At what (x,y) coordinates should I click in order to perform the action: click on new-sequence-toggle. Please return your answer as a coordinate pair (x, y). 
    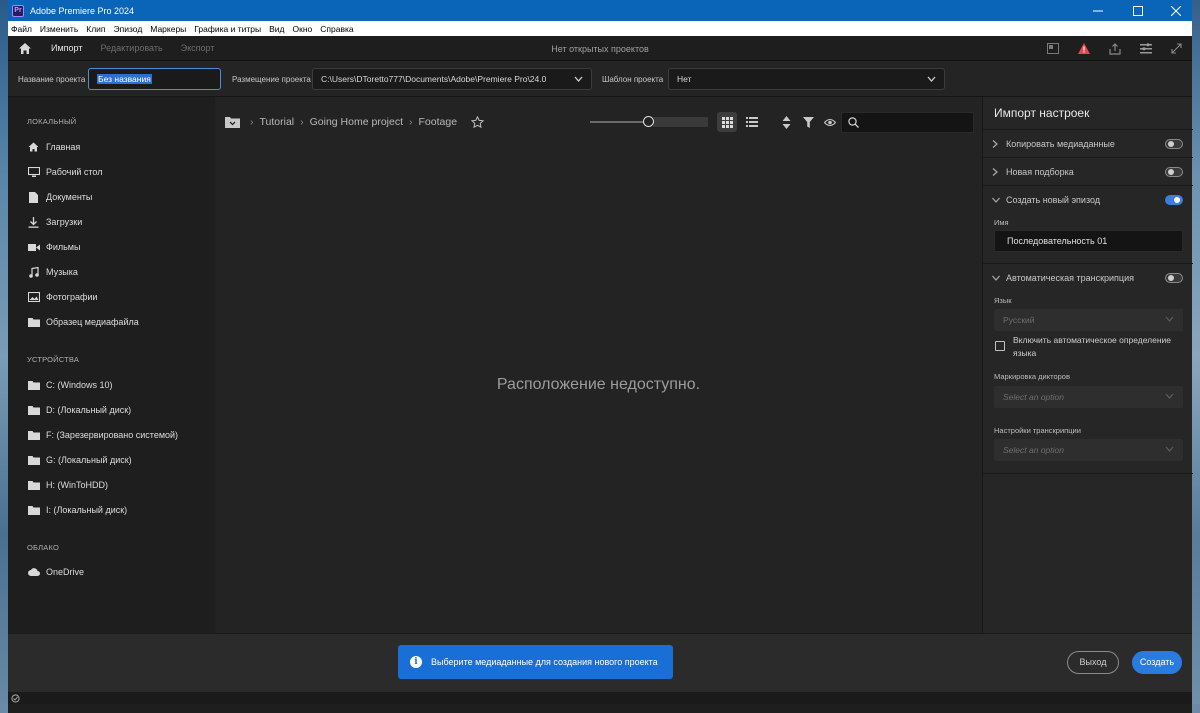
    Looking at the image, I should click on (1174, 199).